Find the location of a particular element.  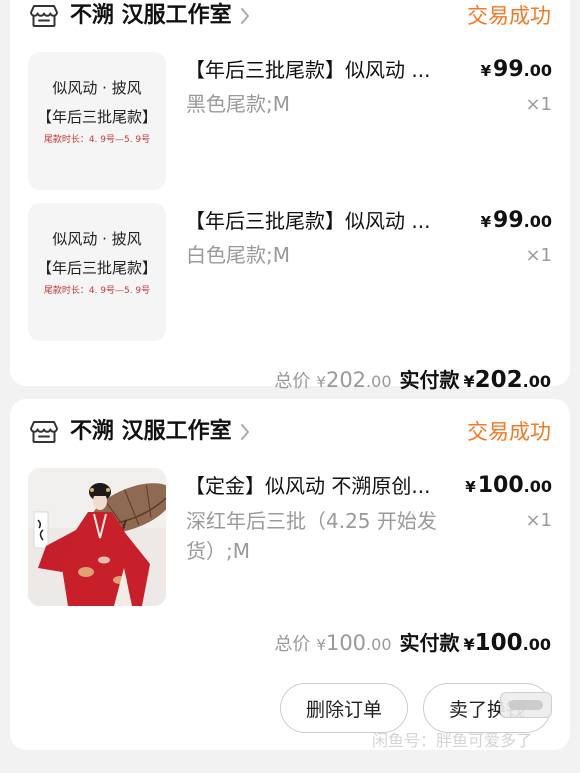

product-photo is located at coordinates (97, 537).